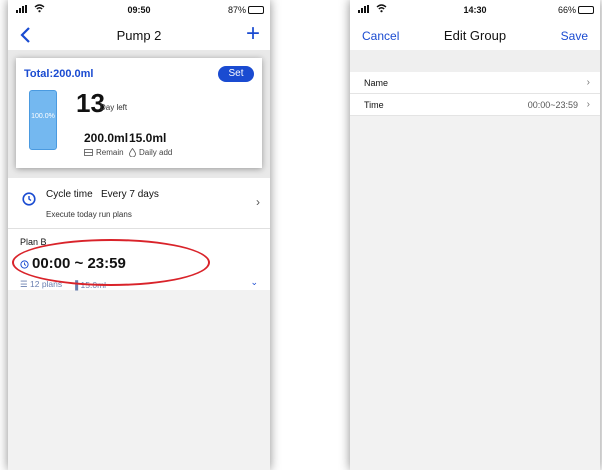  I want to click on battery-icon: 87%, so click(246, 10).